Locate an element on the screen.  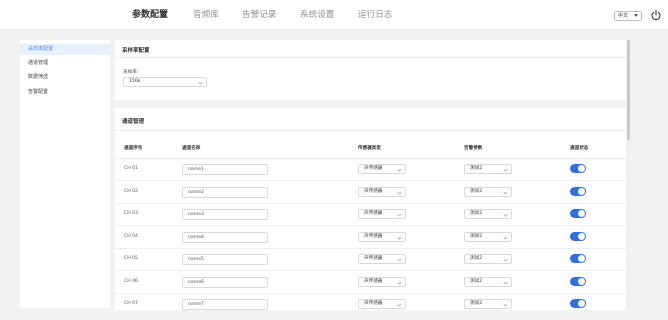
sidebar-item-label: 告警配置 is located at coordinates (38, 92).